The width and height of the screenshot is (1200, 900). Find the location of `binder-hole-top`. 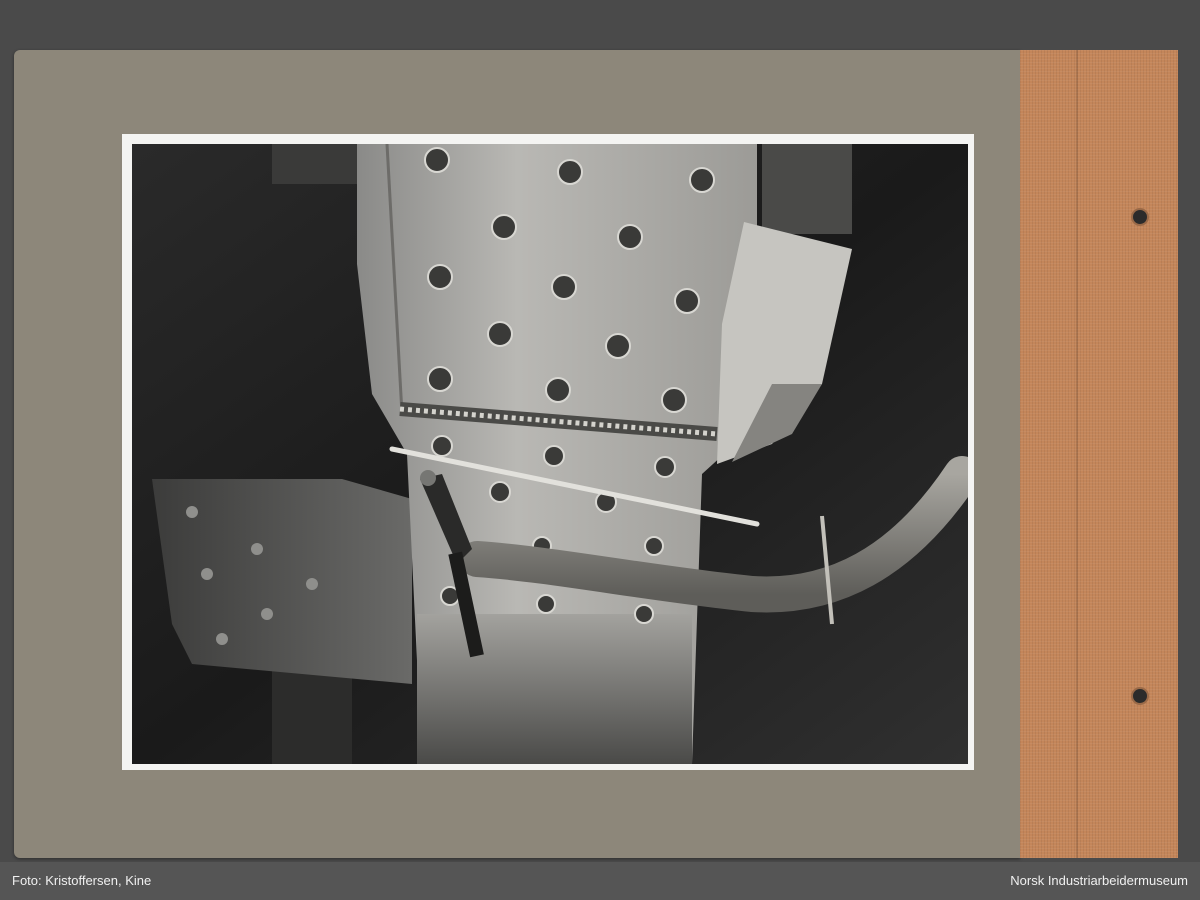

binder-hole-top is located at coordinates (1140, 217).